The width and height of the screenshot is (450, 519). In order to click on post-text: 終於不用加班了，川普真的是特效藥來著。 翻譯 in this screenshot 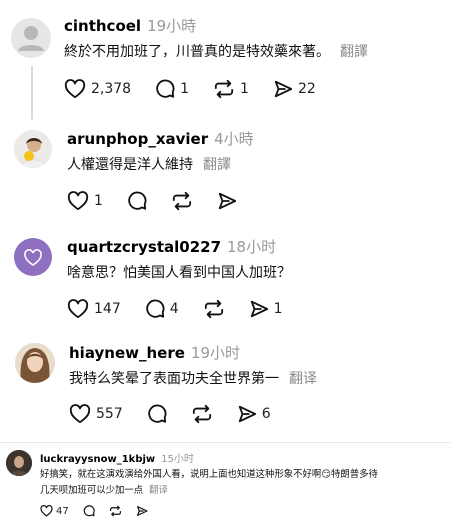, I will do `click(216, 51)`.